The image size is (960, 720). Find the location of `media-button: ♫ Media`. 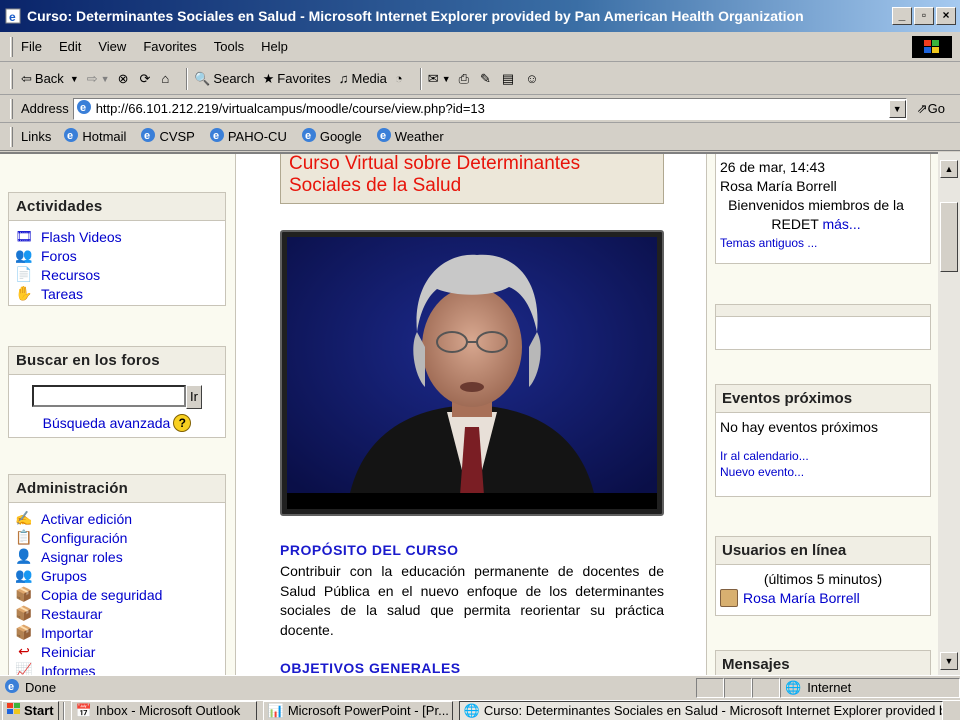

media-button: ♫ Media is located at coordinates (363, 78).